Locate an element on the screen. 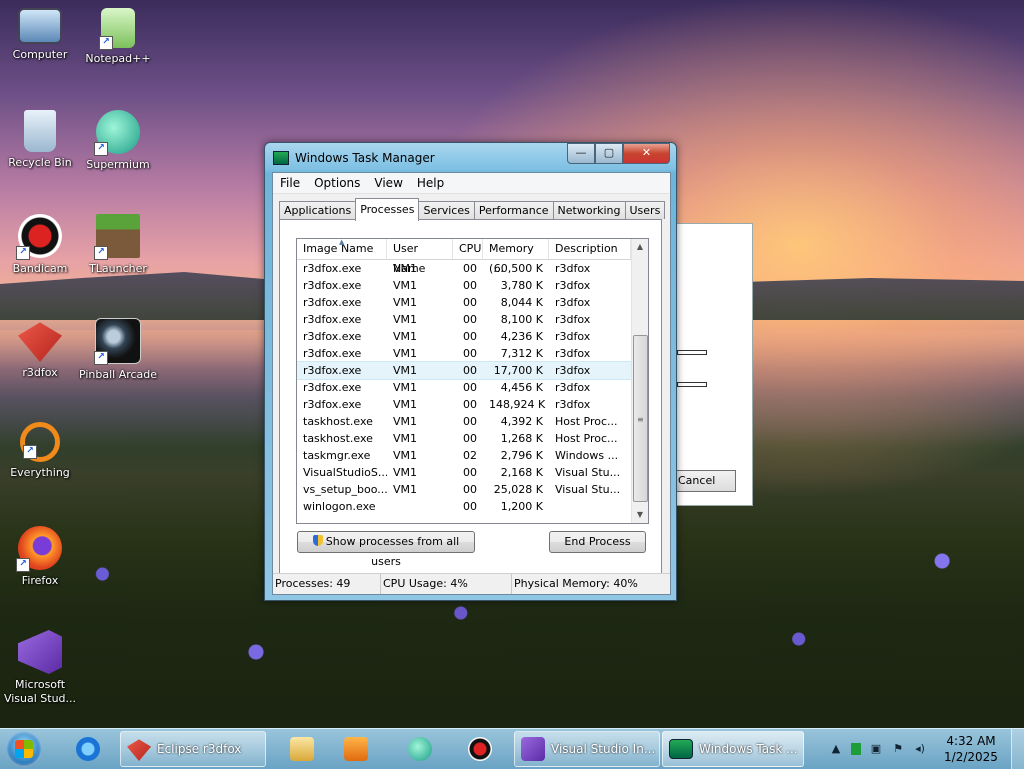 Image resolution: width=1024 pixels, height=769 pixels. maximize-button: ▢ is located at coordinates (609, 153).